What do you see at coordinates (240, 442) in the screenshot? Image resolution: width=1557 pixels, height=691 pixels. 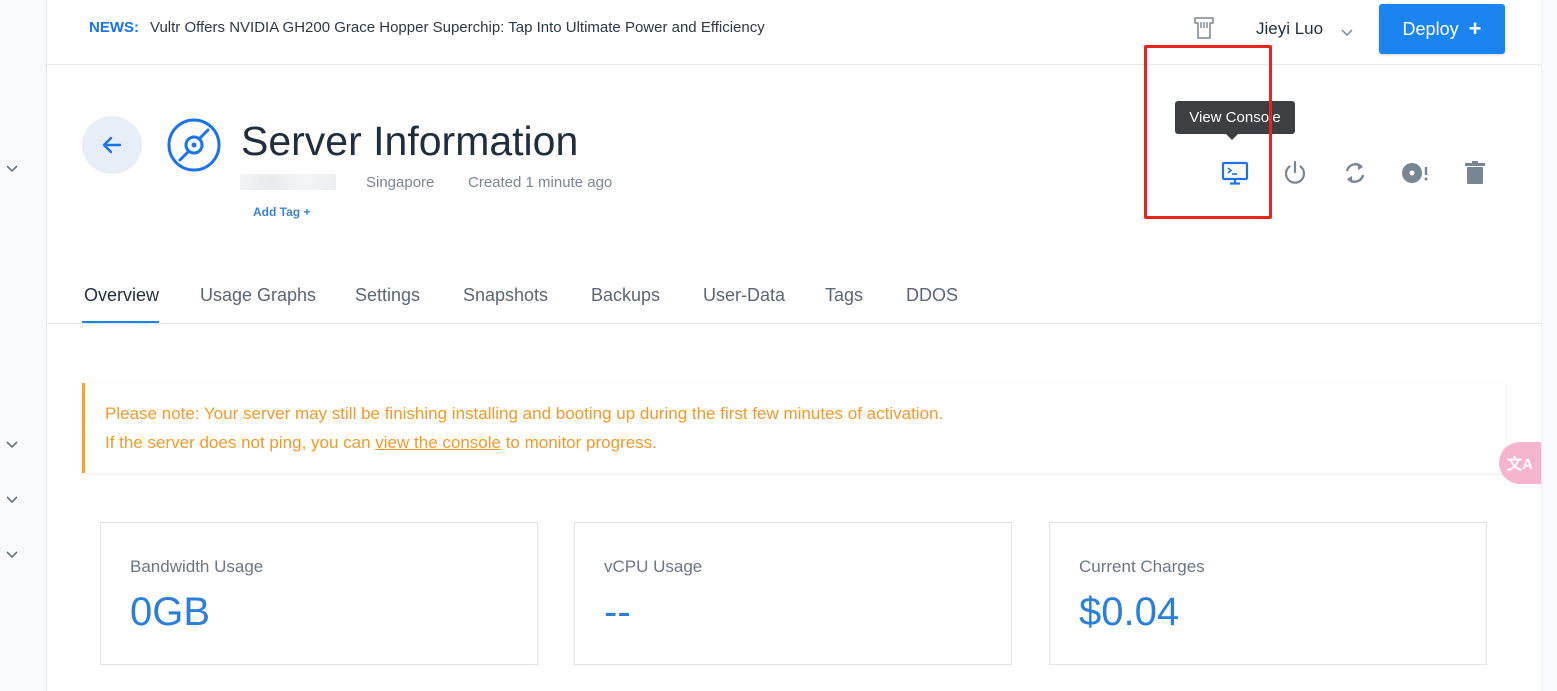 I see `notice-text-before: If the server does not ping, you can` at bounding box center [240, 442].